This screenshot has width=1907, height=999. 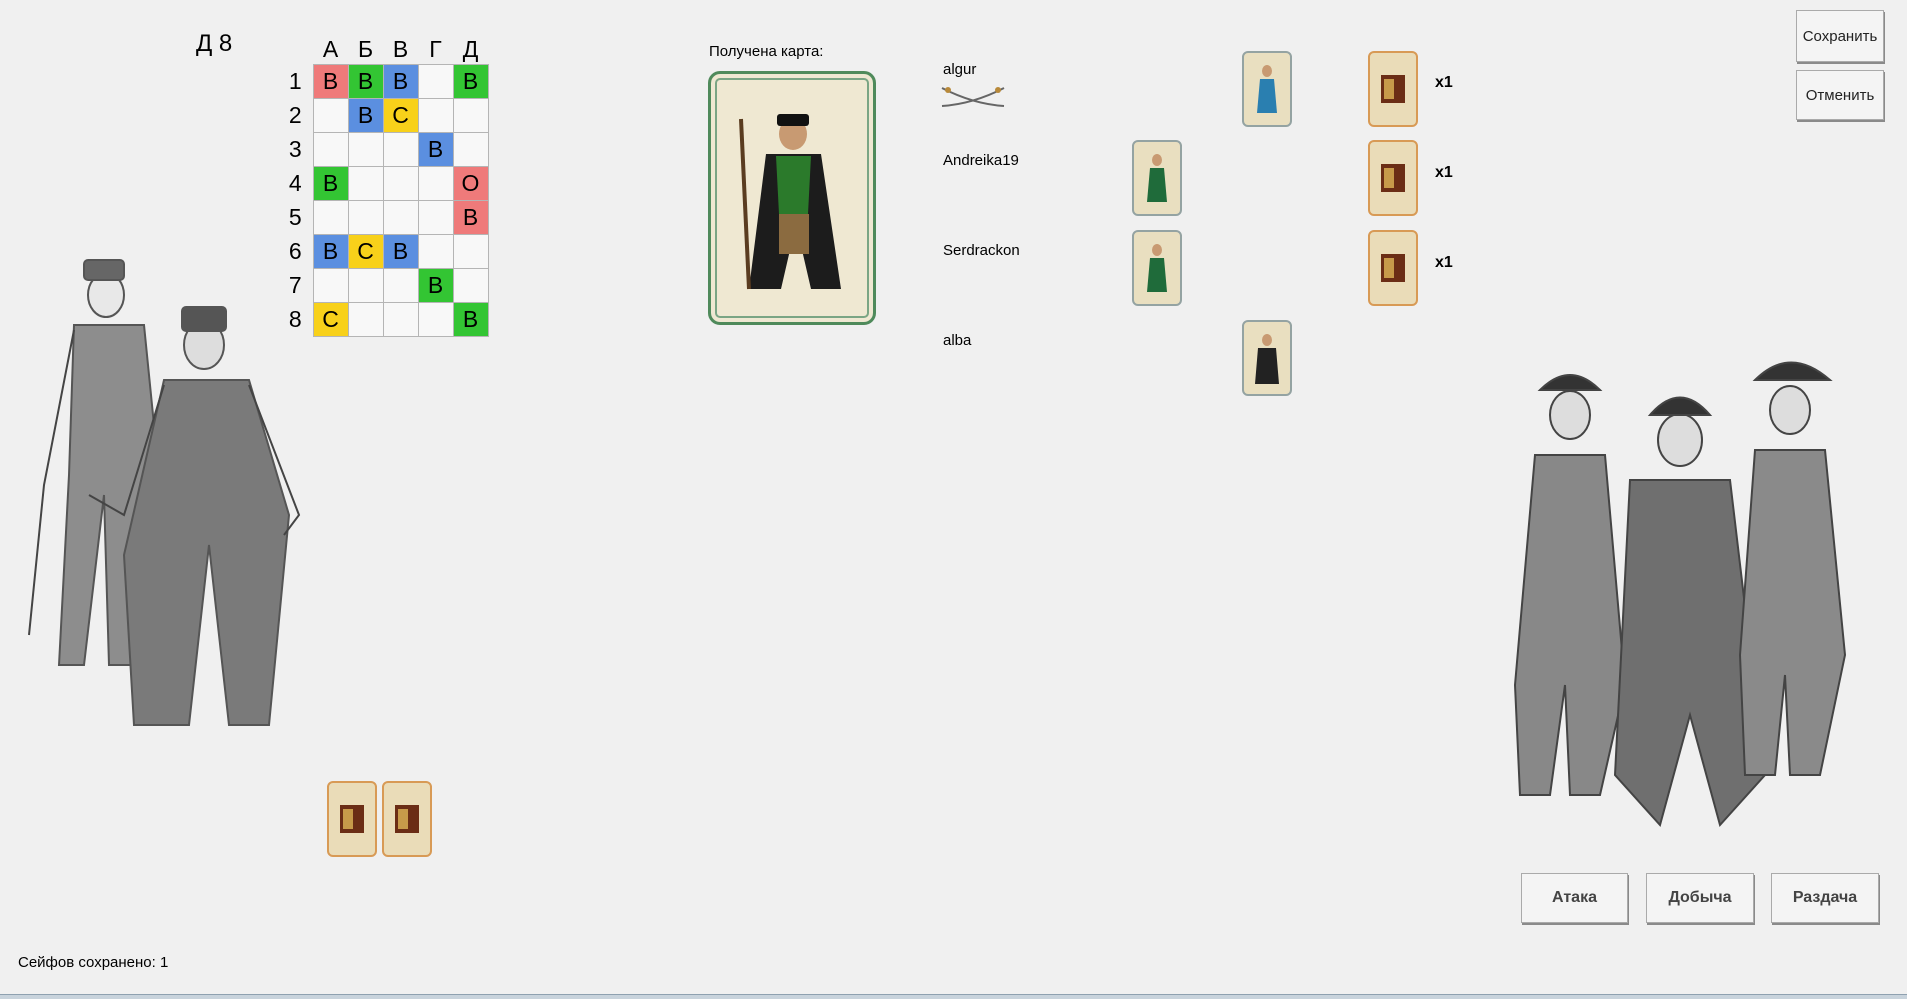 I want to click on received-card-label: Получена карта:, so click(x=766, y=51).